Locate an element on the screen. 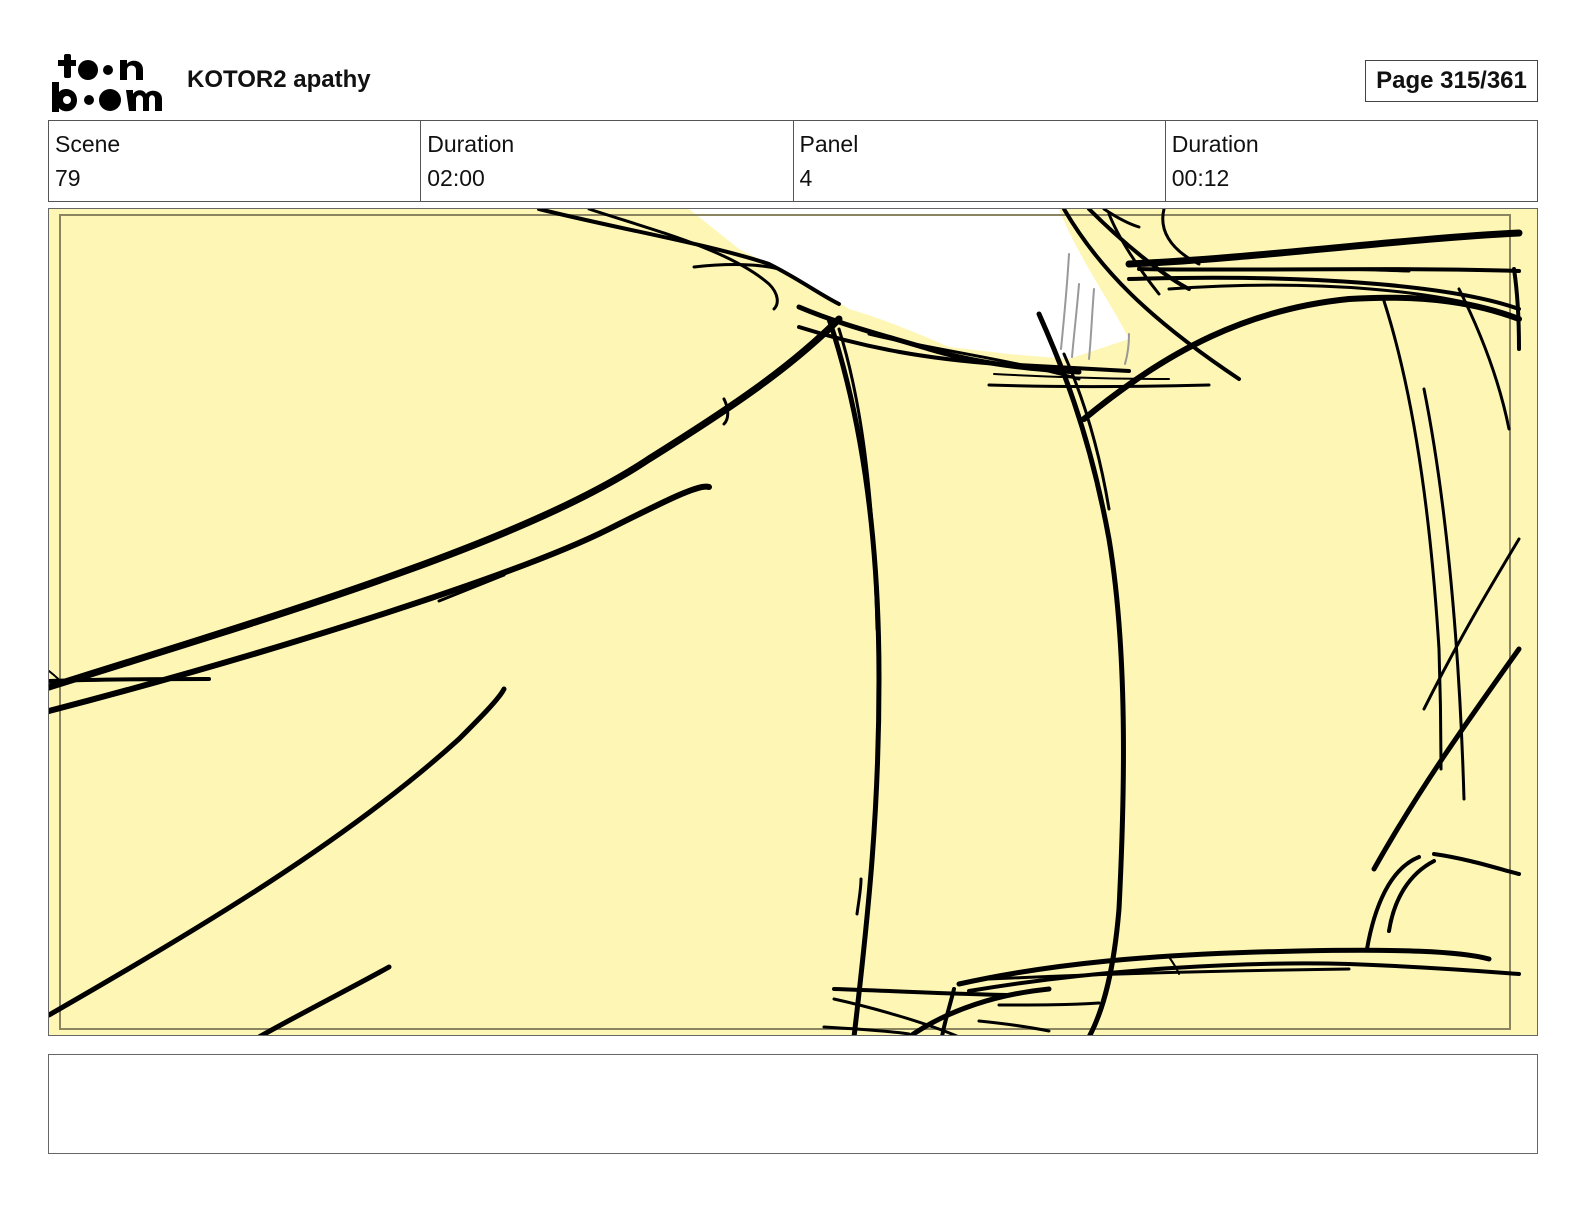  panel-duration-cell: Duration 00:12 is located at coordinates (1351, 161).